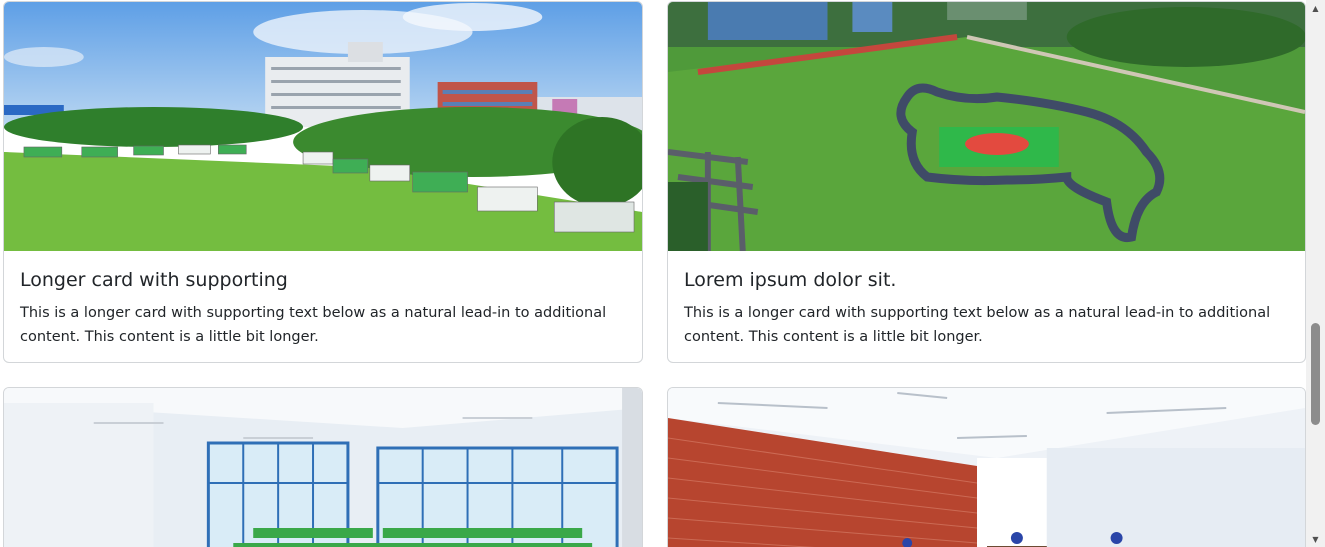  Describe the element at coordinates (1315, 8) in the screenshot. I see `scroll-up-icon: ▲` at that location.